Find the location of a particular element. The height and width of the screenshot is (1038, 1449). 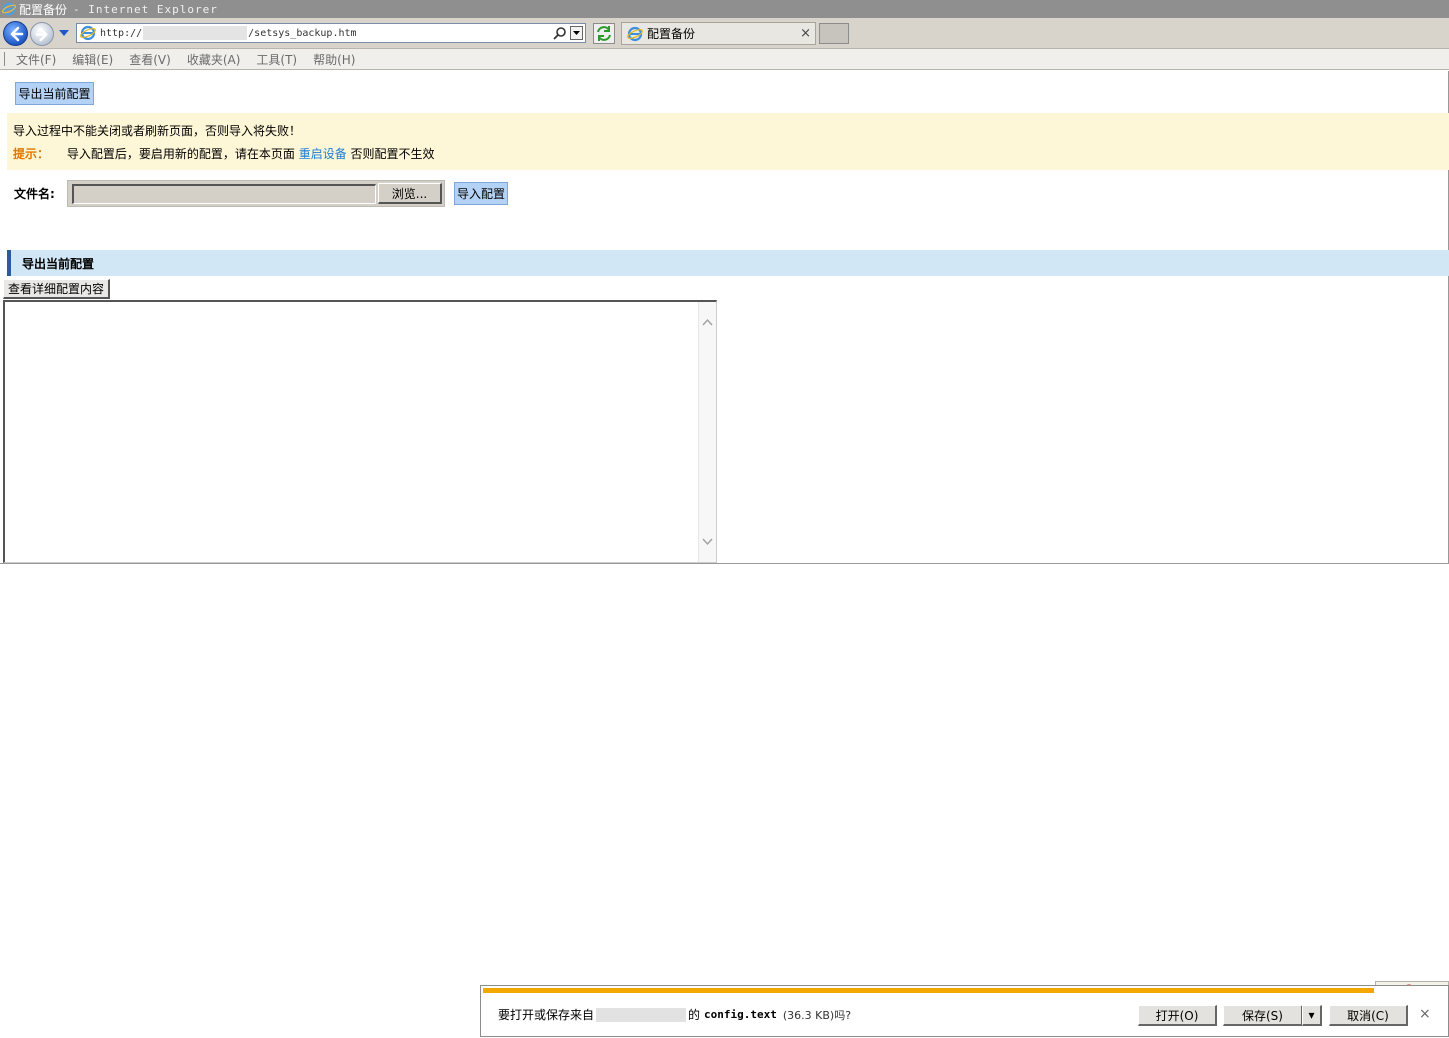

refresh-icon is located at coordinates (604, 33).